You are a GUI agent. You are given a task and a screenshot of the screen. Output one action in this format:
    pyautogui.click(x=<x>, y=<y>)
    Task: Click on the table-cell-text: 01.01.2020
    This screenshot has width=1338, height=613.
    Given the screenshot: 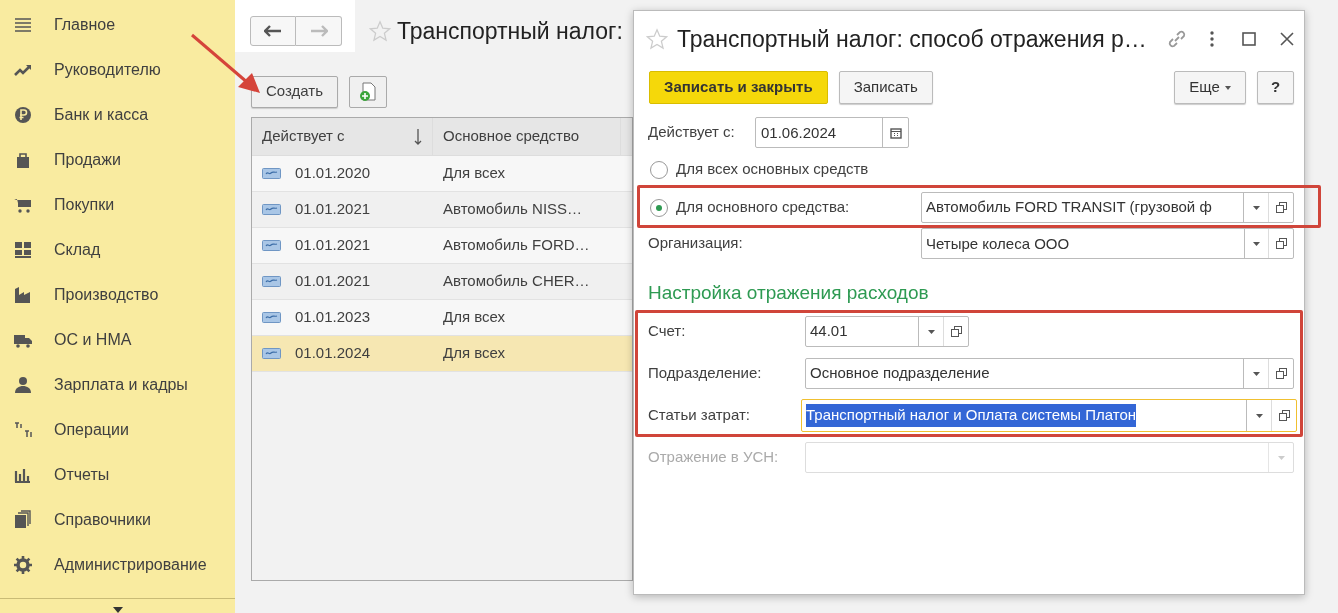 What is the action you would take?
    pyautogui.click(x=333, y=173)
    